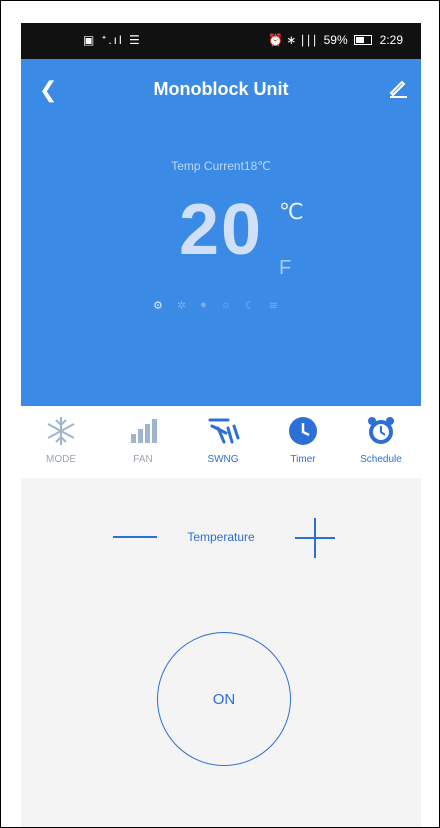 The height and width of the screenshot is (828, 440). I want to click on drop-icon: ●, so click(203, 305).